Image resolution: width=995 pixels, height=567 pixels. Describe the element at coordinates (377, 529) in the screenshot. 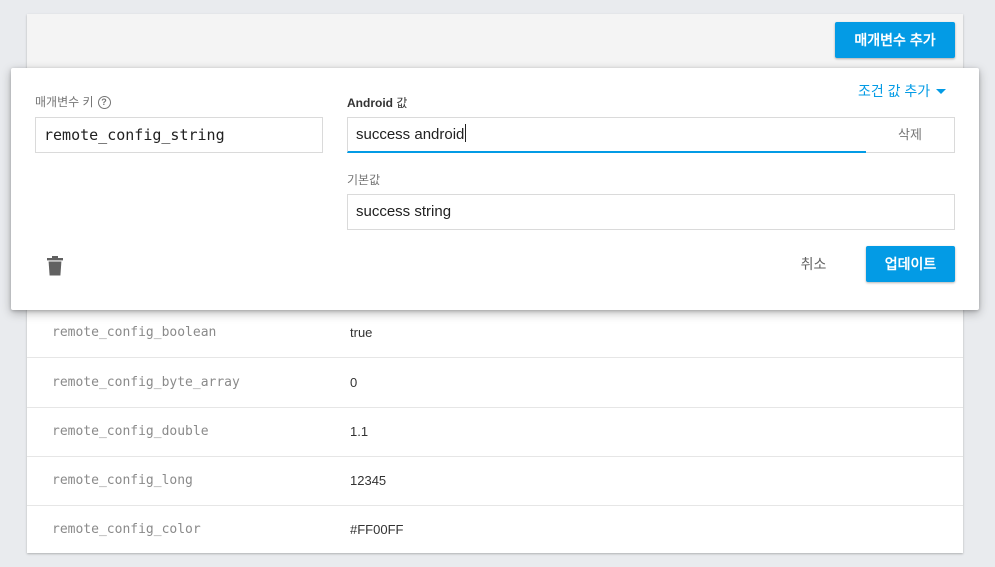

I see `param-value: #FF00FF` at that location.